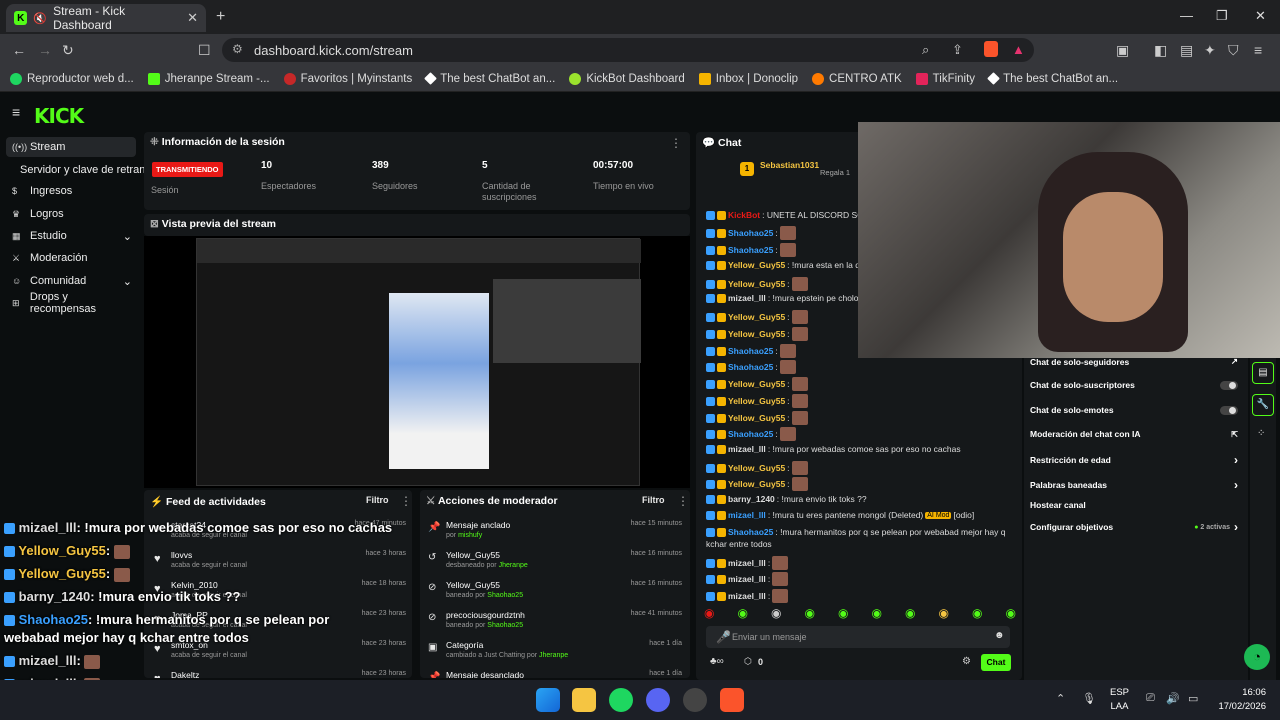  What do you see at coordinates (1238, 700) in the screenshot?
I see `clock: 16:06 17/02/2026` at bounding box center [1238, 700].